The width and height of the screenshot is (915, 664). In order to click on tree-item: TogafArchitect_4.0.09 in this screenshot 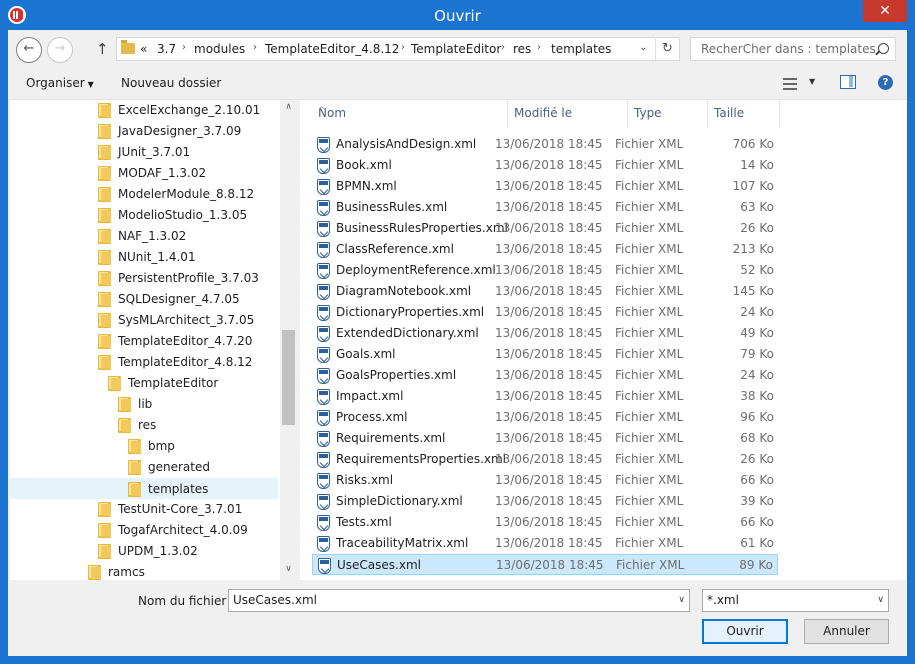, I will do `click(144, 530)`.